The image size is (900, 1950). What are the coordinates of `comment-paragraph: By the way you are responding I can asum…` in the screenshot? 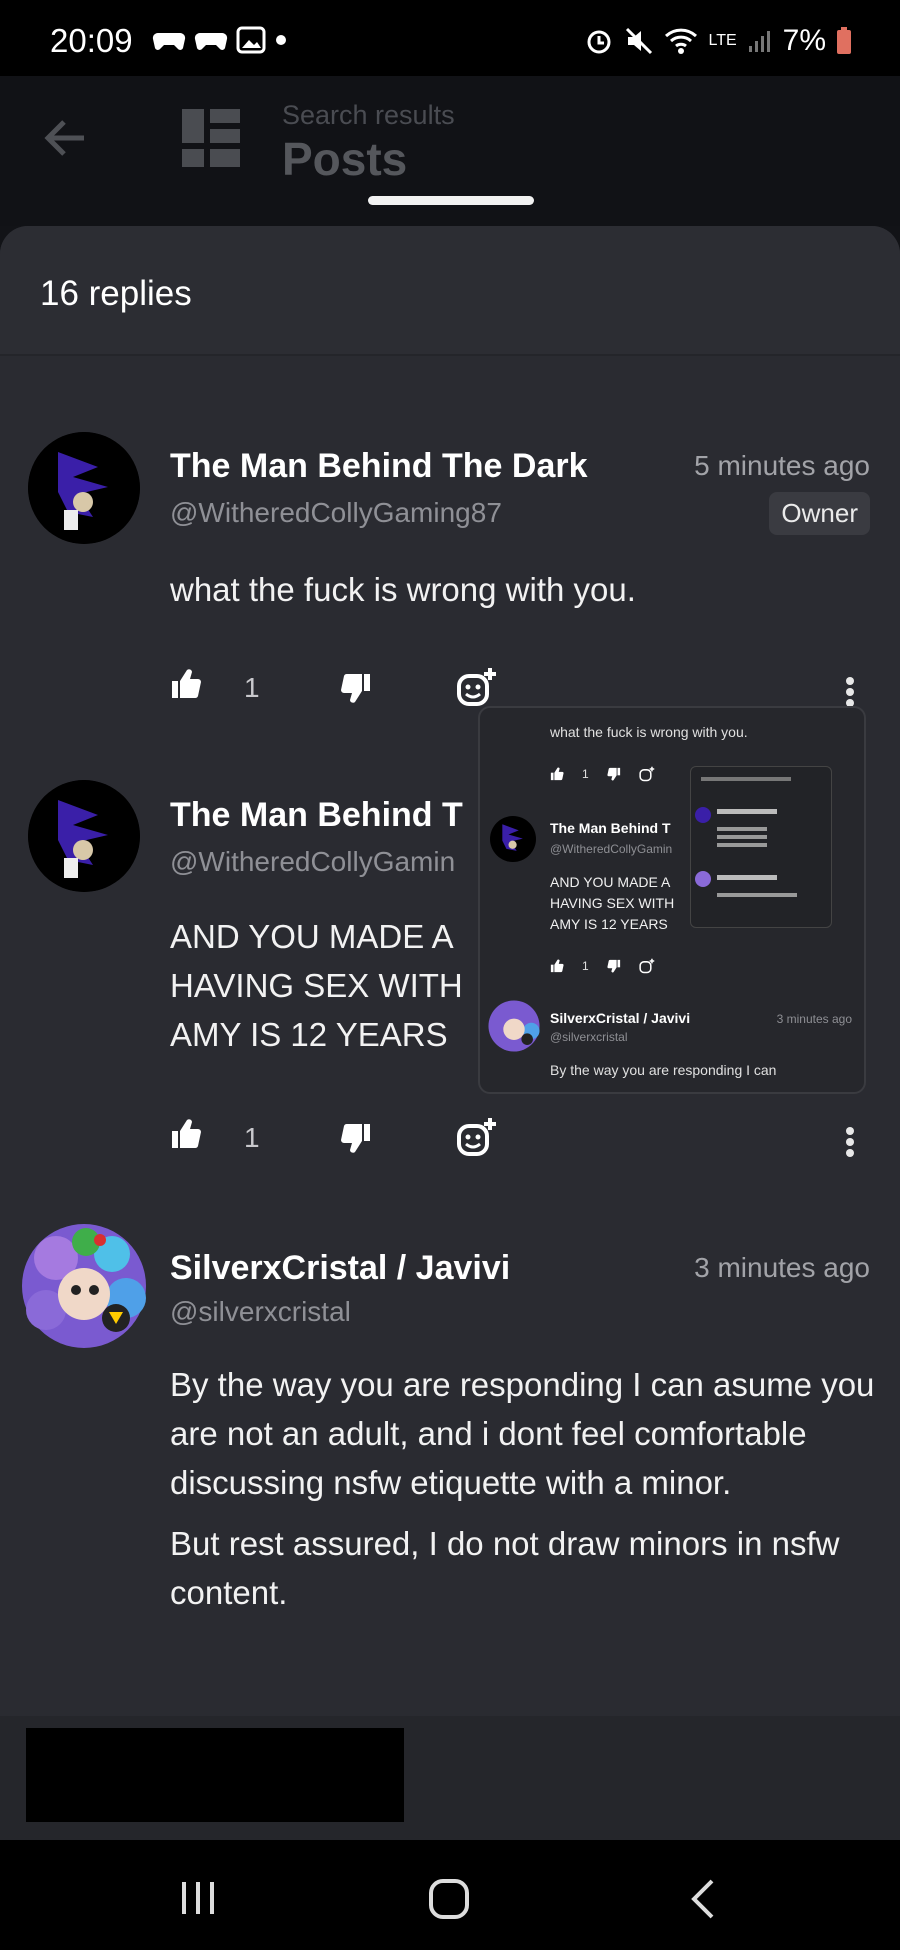 It's located at (522, 1433).